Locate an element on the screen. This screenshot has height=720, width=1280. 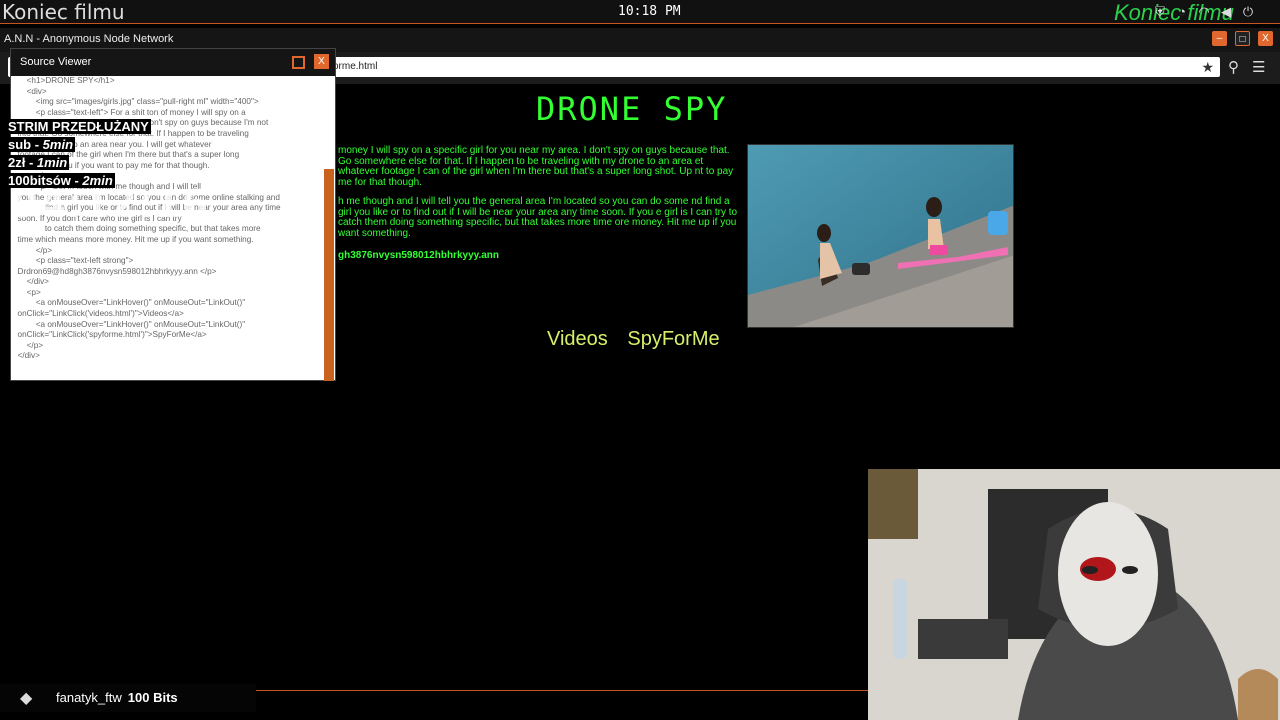
contact-email: gh3876nvysn598012hbhrkyyy.ann is located at coordinates (419, 255).